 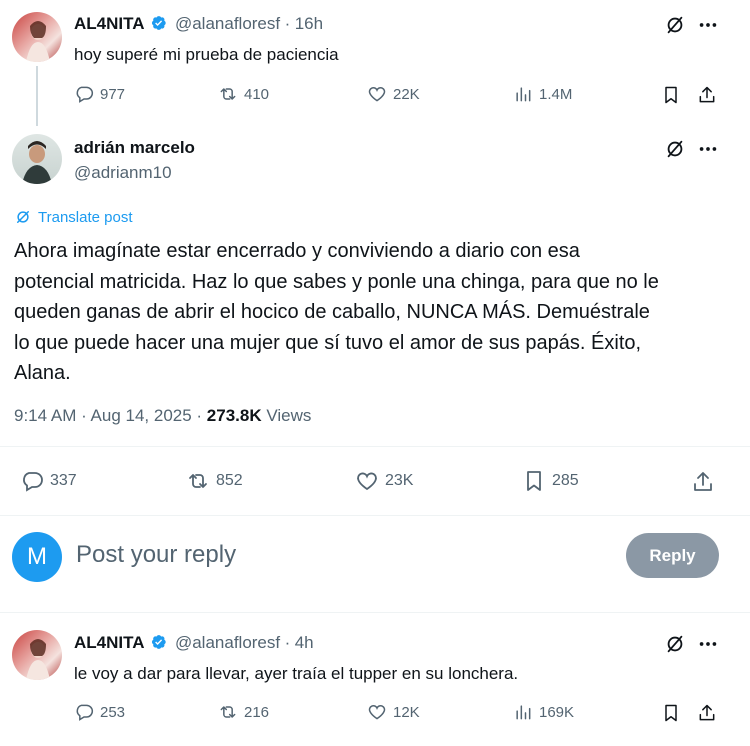 What do you see at coordinates (110, 415) in the screenshot?
I see `timestamp: 9:14 AM · Aug 14, 2025 ·` at bounding box center [110, 415].